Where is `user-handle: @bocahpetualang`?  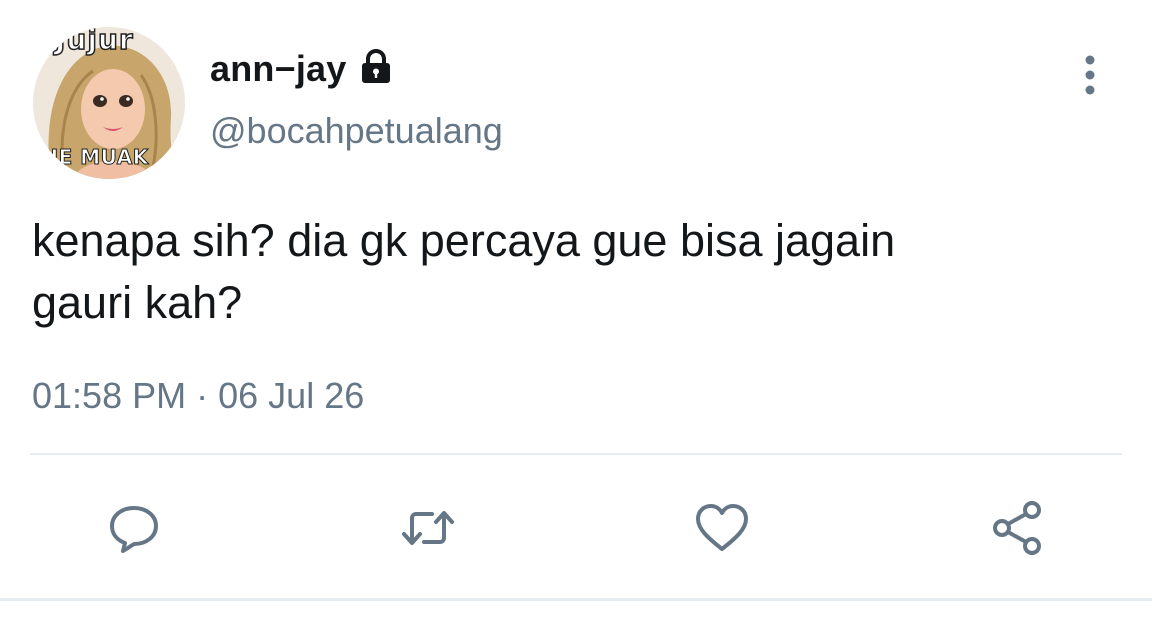
user-handle: @bocahpetualang is located at coordinates (356, 131).